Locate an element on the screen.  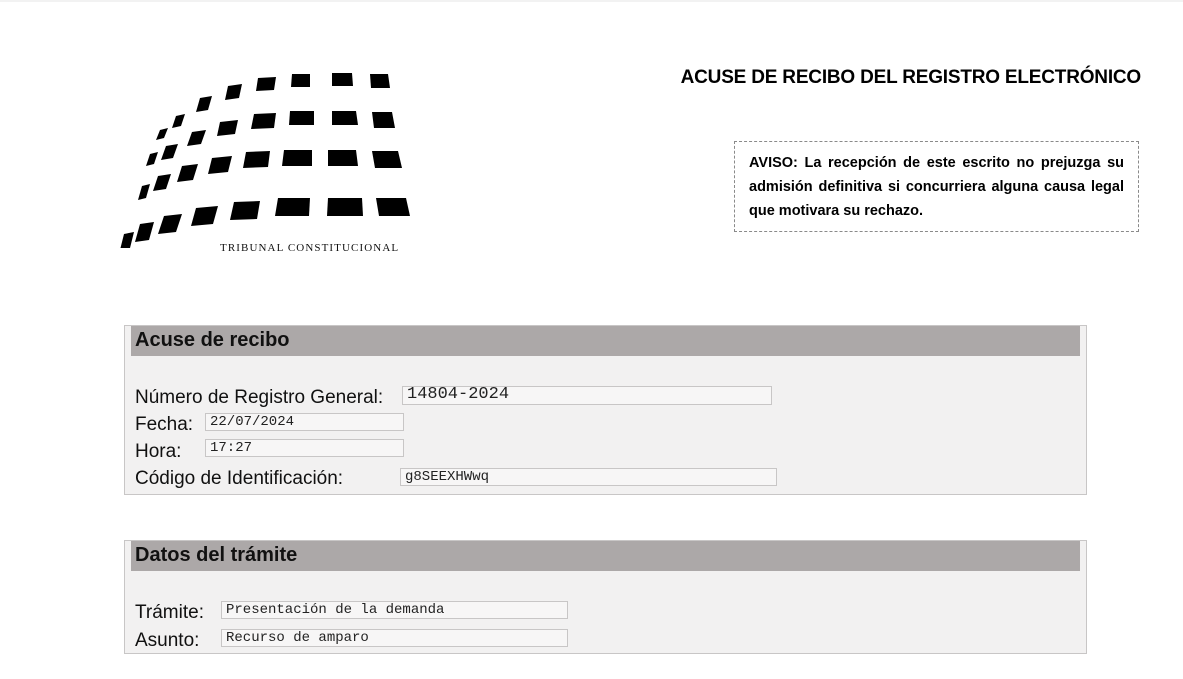
tramite-panel-header: Datos del trámite is located at coordinates (605, 556).